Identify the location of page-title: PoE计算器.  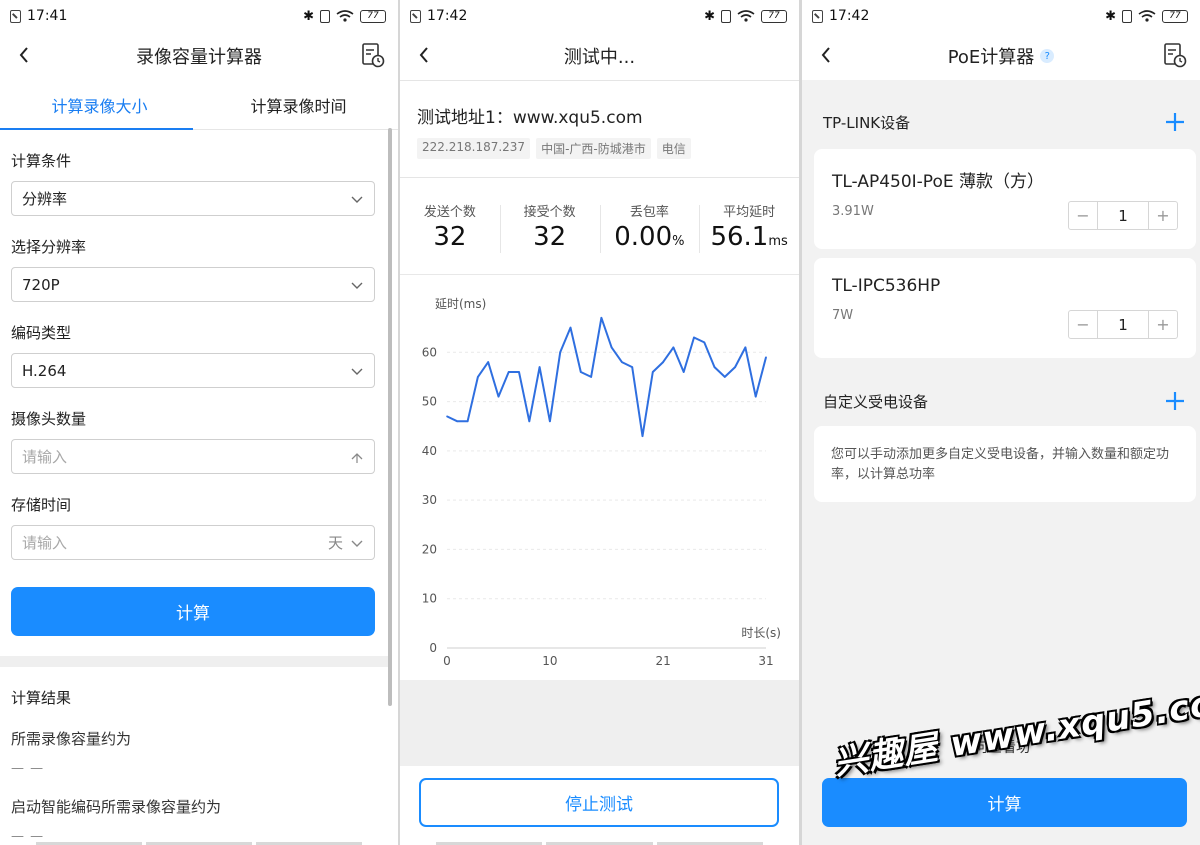
(991, 57).